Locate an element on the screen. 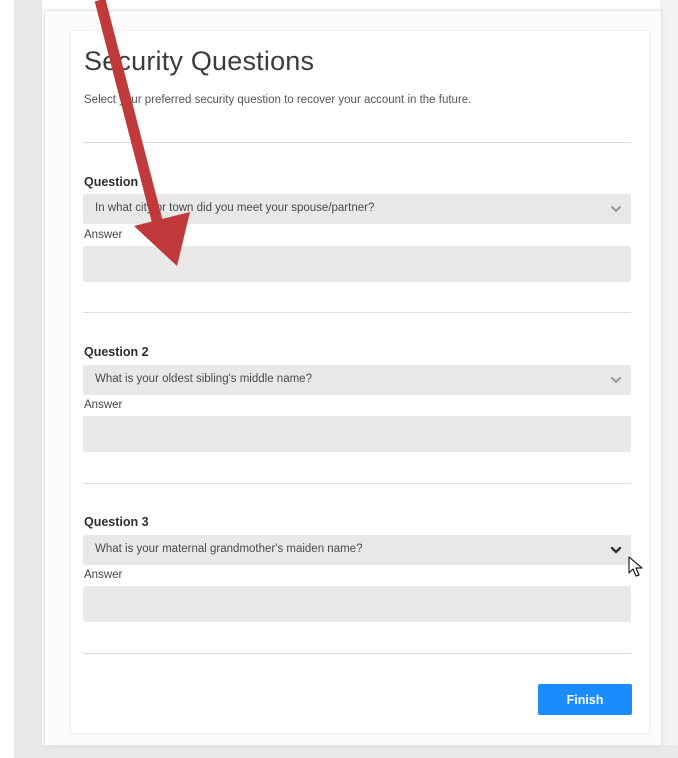 The image size is (678, 758). mouse-cursor-icon is located at coordinates (635, 566).